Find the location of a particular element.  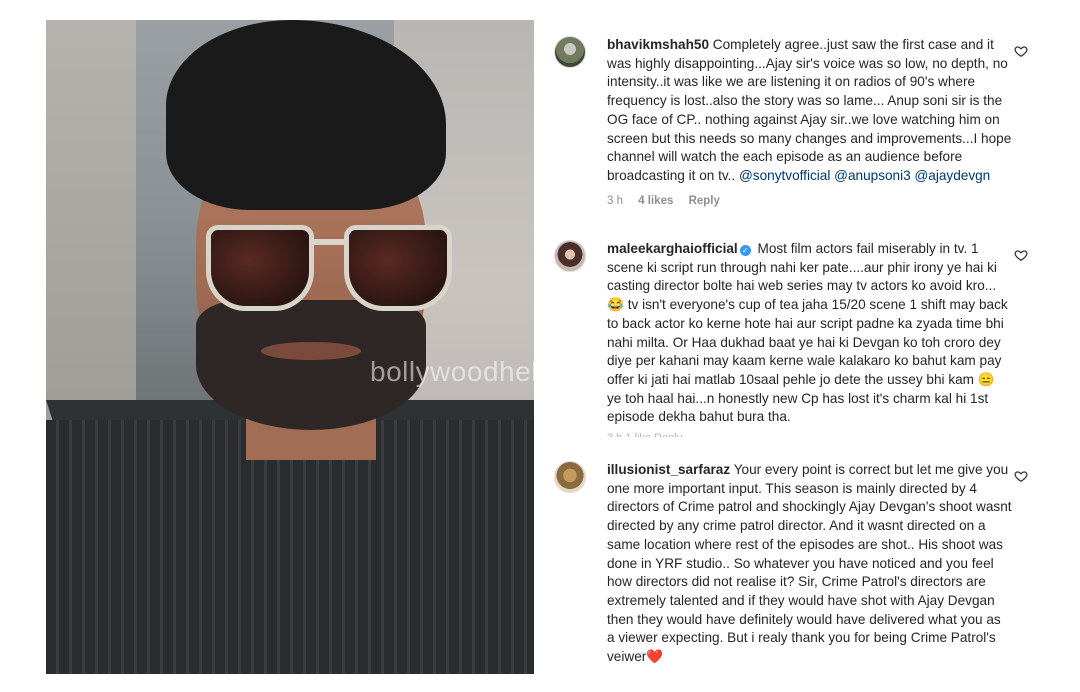

laughing-emoji-icon: 😂 is located at coordinates (615, 305).